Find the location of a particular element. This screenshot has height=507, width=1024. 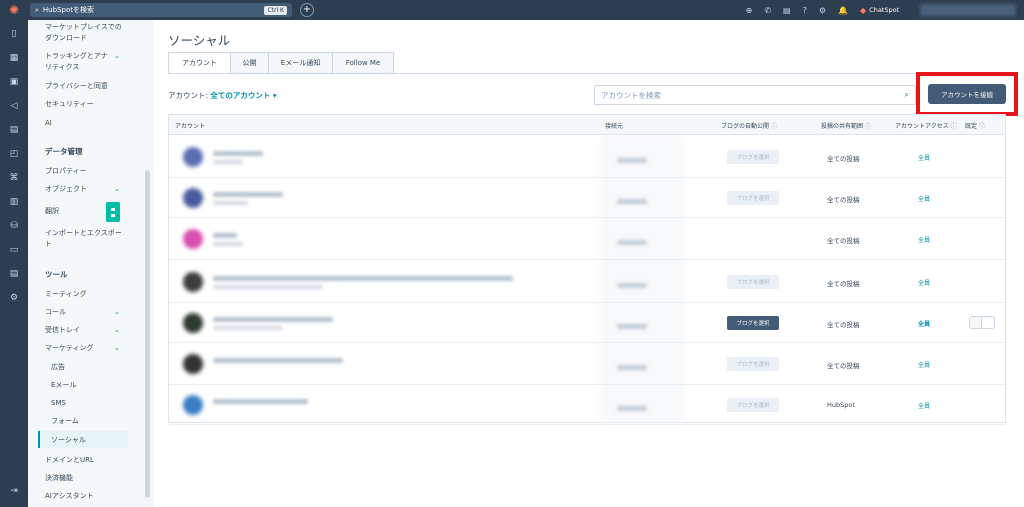

sidebar-item: コール is located at coordinates (55, 312).